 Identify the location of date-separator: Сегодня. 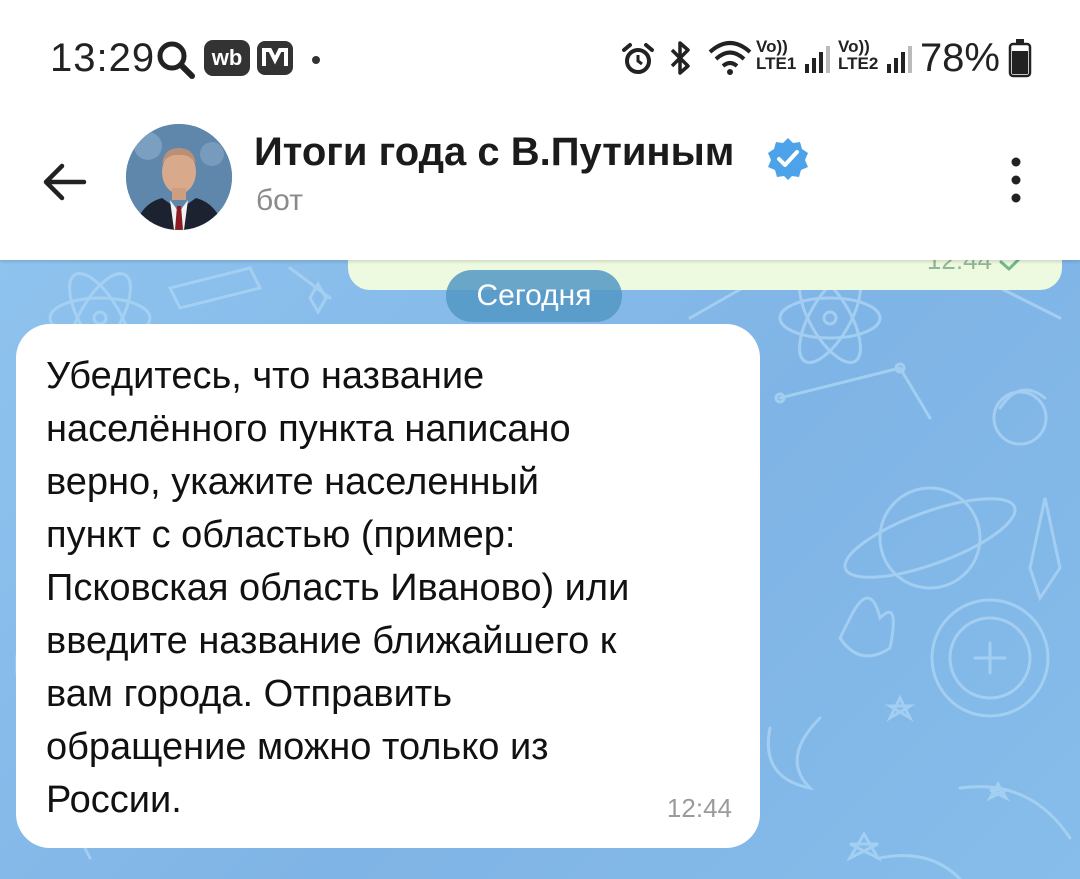
(534, 296).